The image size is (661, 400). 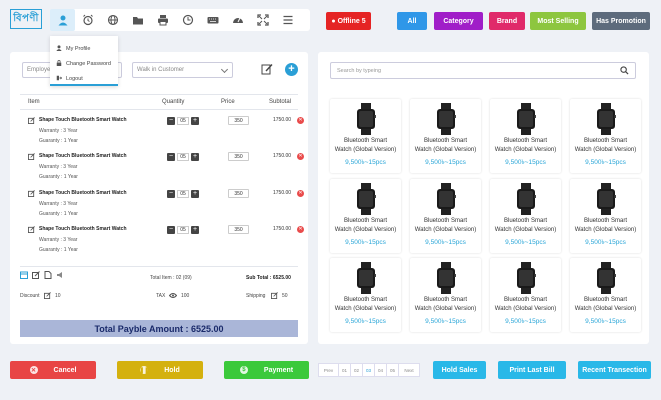 I want to click on user-icon, so click(x=62, y=20).